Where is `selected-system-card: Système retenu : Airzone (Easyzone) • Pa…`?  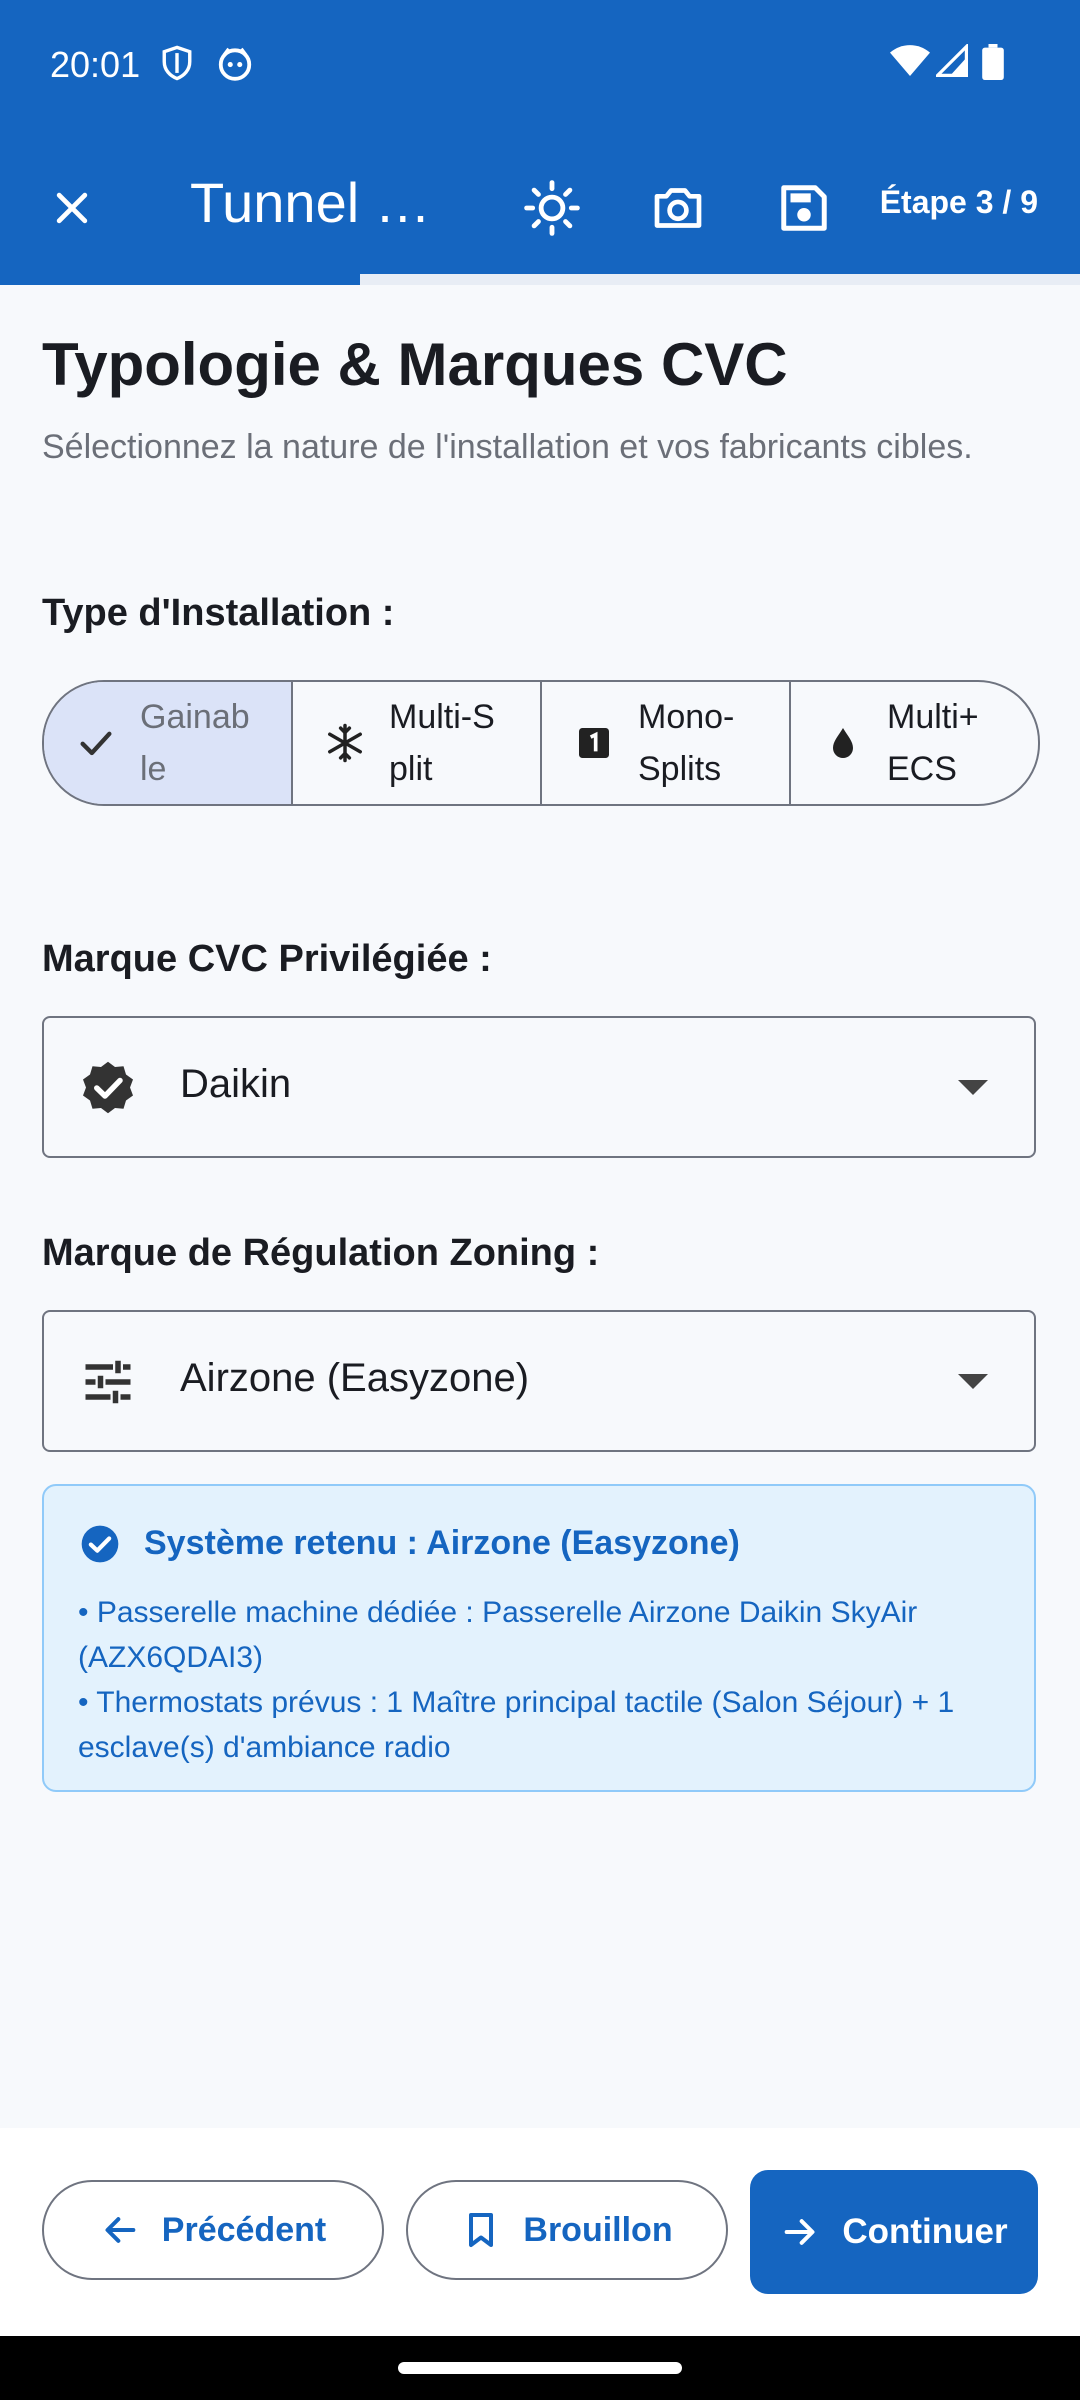 selected-system-card: Système retenu : Airzone (Easyzone) • Pa… is located at coordinates (539, 1638).